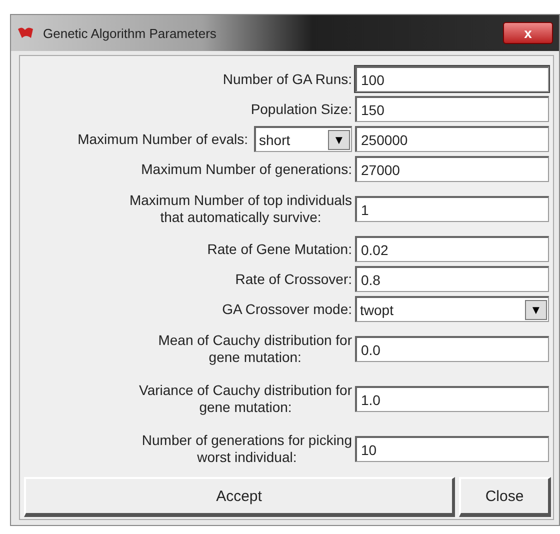 This screenshot has width=560, height=534. What do you see at coordinates (452, 449) in the screenshot?
I see `input-field: 10` at bounding box center [452, 449].